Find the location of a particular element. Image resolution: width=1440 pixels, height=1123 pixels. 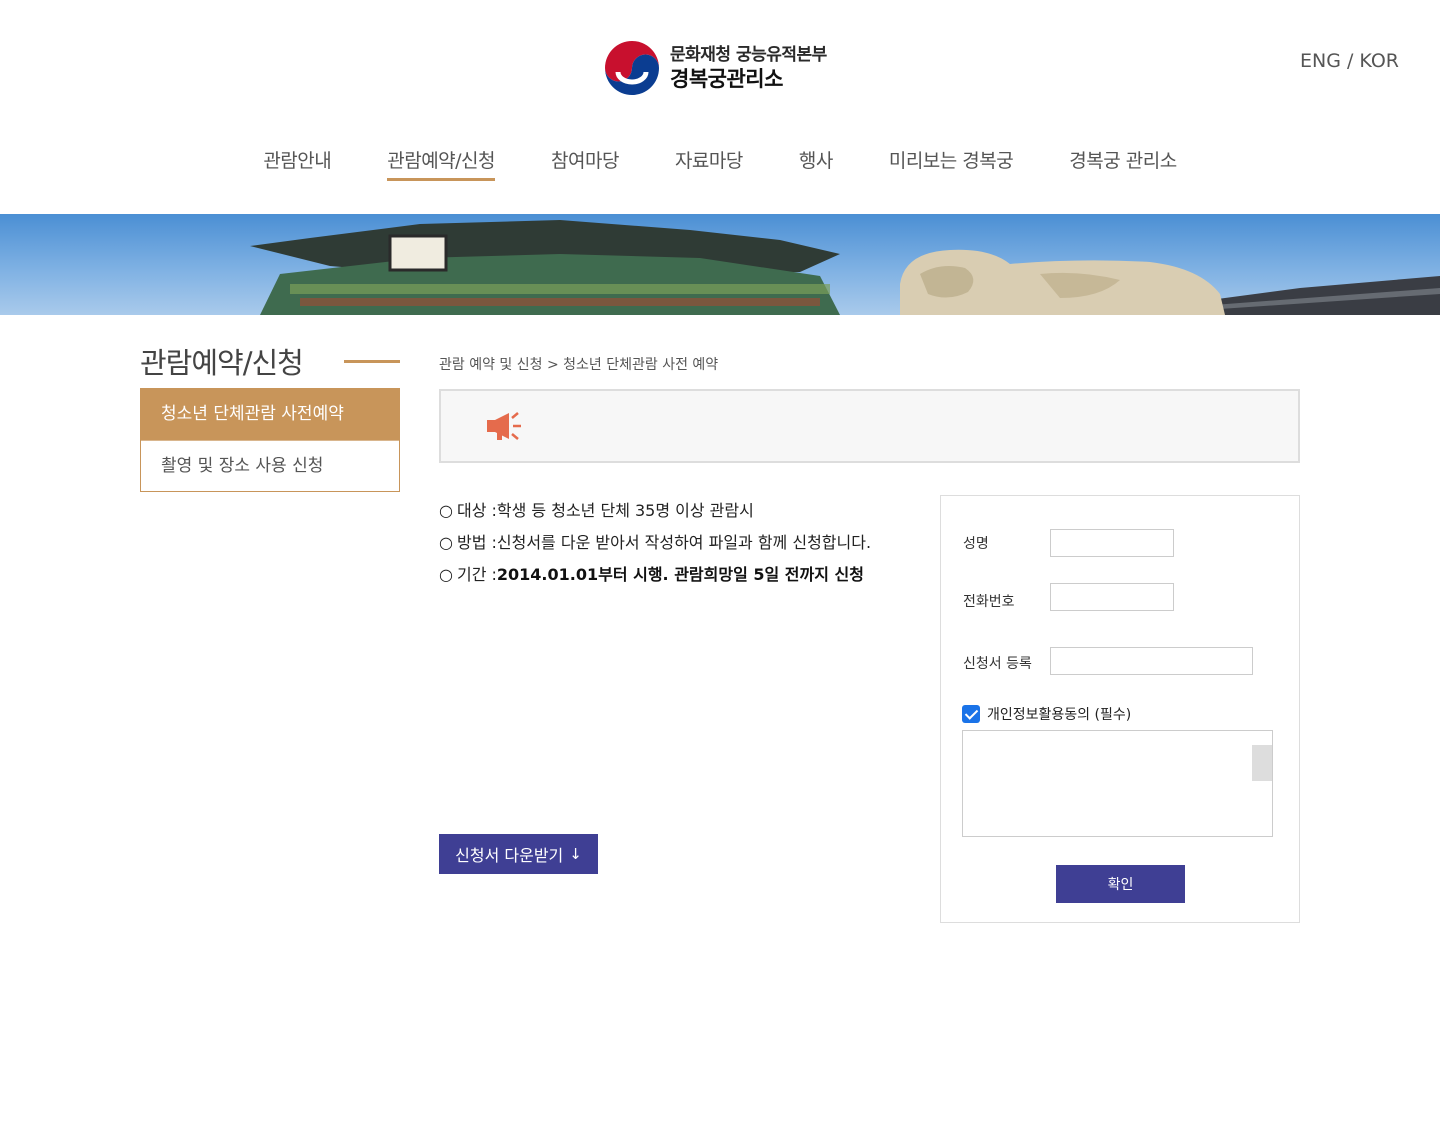

privacy-agree: 개인정보활용동의 (필수) is located at coordinates (1046, 714).